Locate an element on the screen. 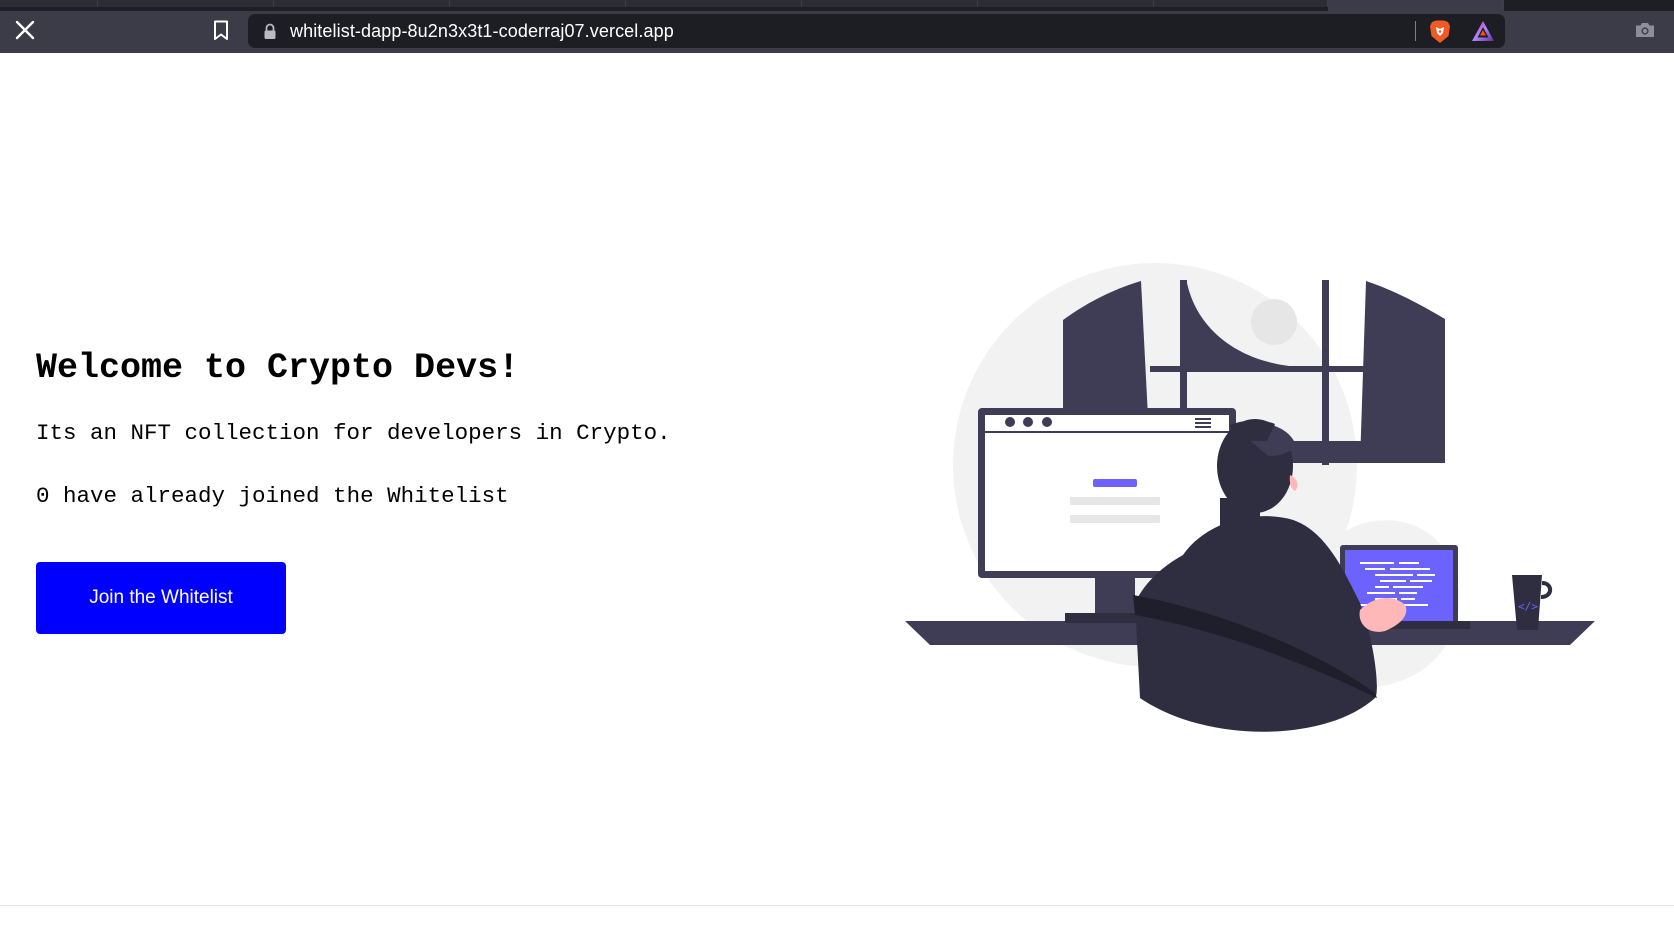 This screenshot has height=942, width=1674. close-icon is located at coordinates (25, 30).